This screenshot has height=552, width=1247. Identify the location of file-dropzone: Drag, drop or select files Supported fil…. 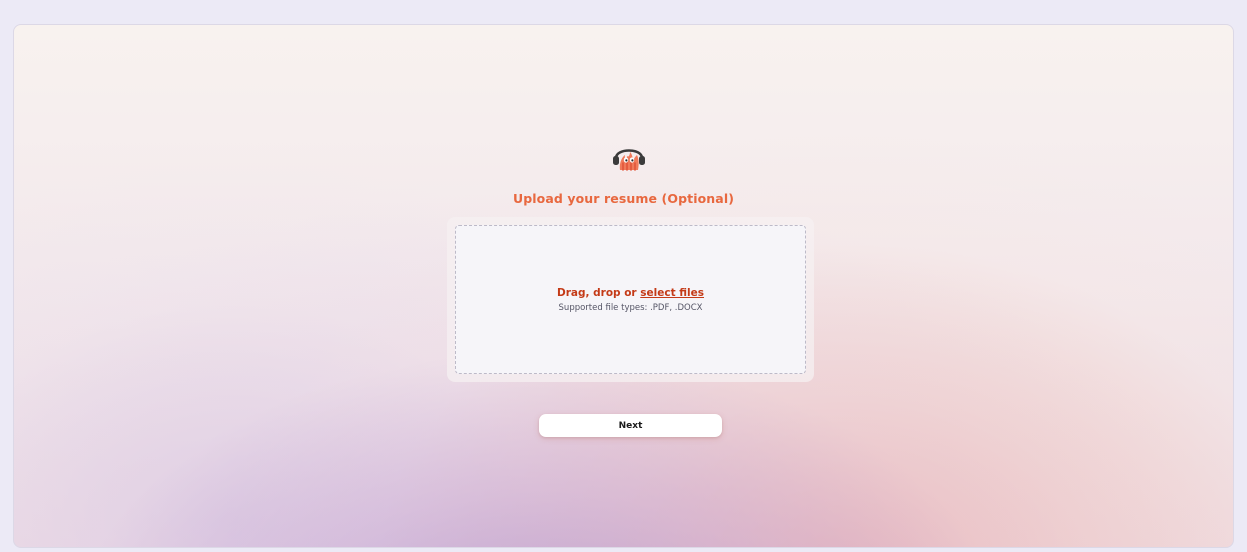
(630, 299).